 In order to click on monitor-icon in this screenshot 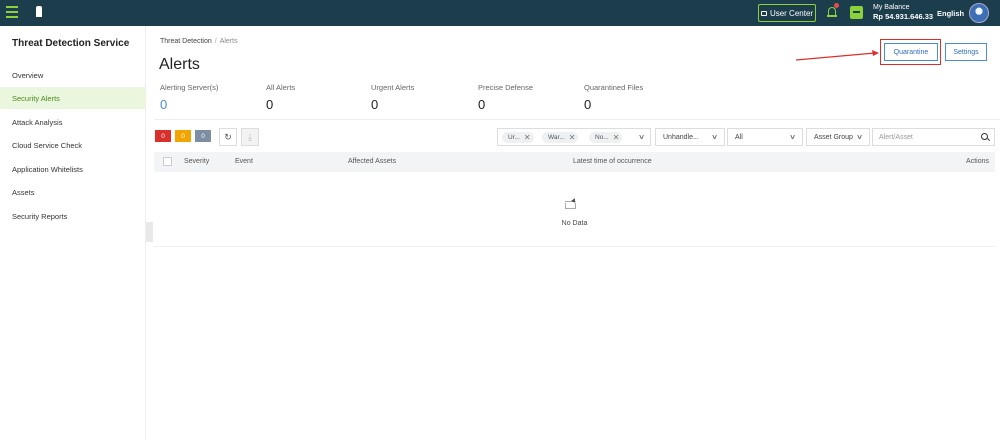, I will do `click(763, 13)`.